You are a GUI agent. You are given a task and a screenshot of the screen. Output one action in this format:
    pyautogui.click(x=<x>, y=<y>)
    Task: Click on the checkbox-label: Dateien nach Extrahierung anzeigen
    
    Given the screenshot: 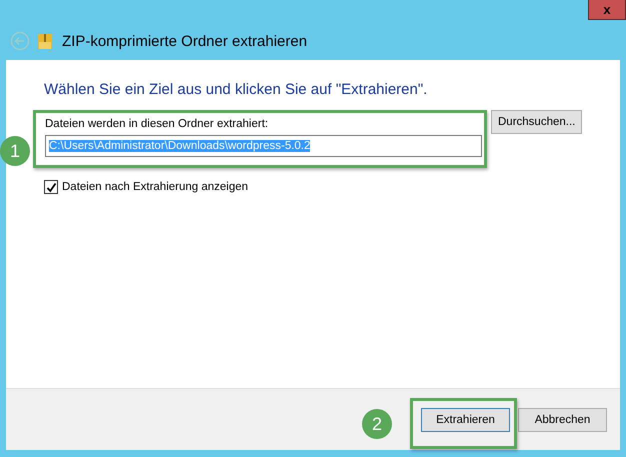 What is the action you would take?
    pyautogui.click(x=155, y=187)
    